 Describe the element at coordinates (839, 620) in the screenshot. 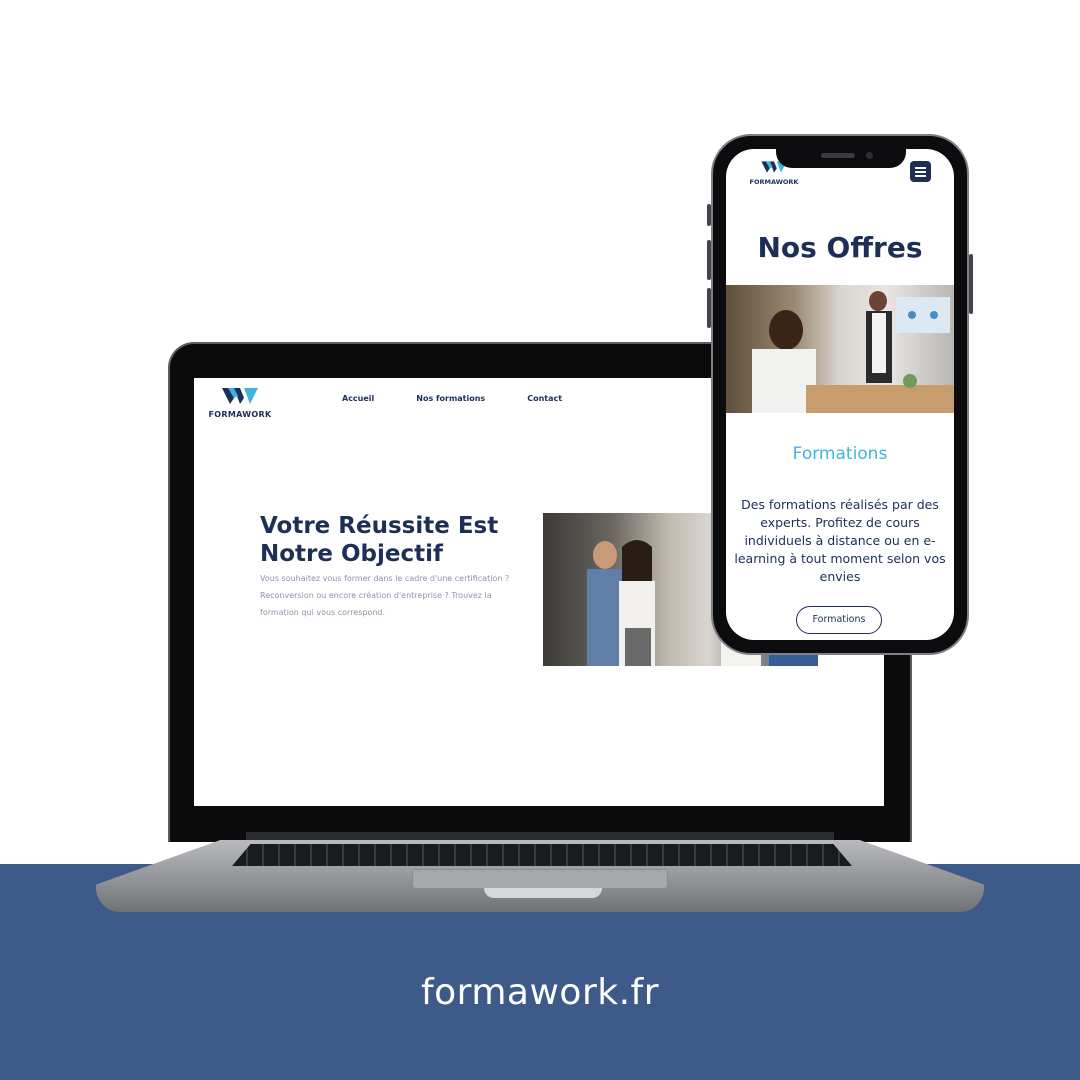

I see `formations-button: Formations` at that location.